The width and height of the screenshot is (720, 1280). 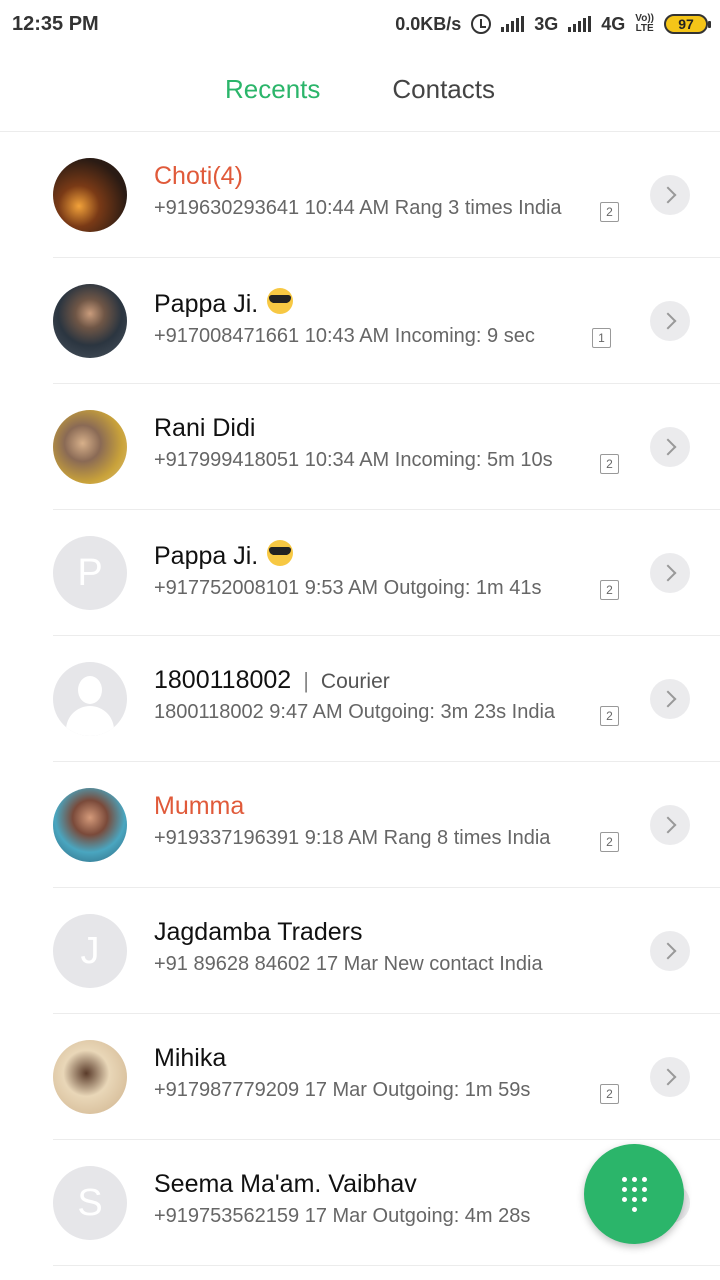 I want to click on status-time: 12:35 PM, so click(x=55, y=23).